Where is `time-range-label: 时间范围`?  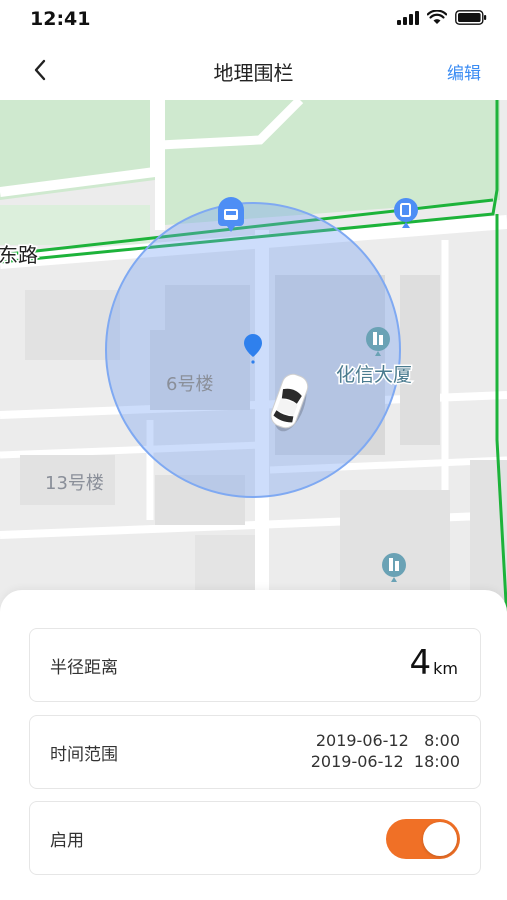 time-range-label: 时间范围 is located at coordinates (84, 755).